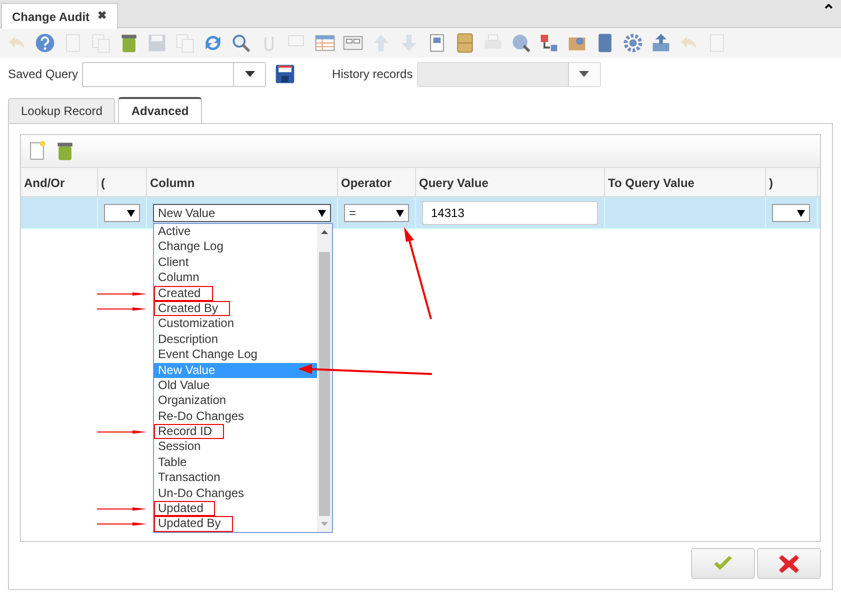 This screenshot has height=592, width=841. I want to click on export-icon, so click(661, 43).